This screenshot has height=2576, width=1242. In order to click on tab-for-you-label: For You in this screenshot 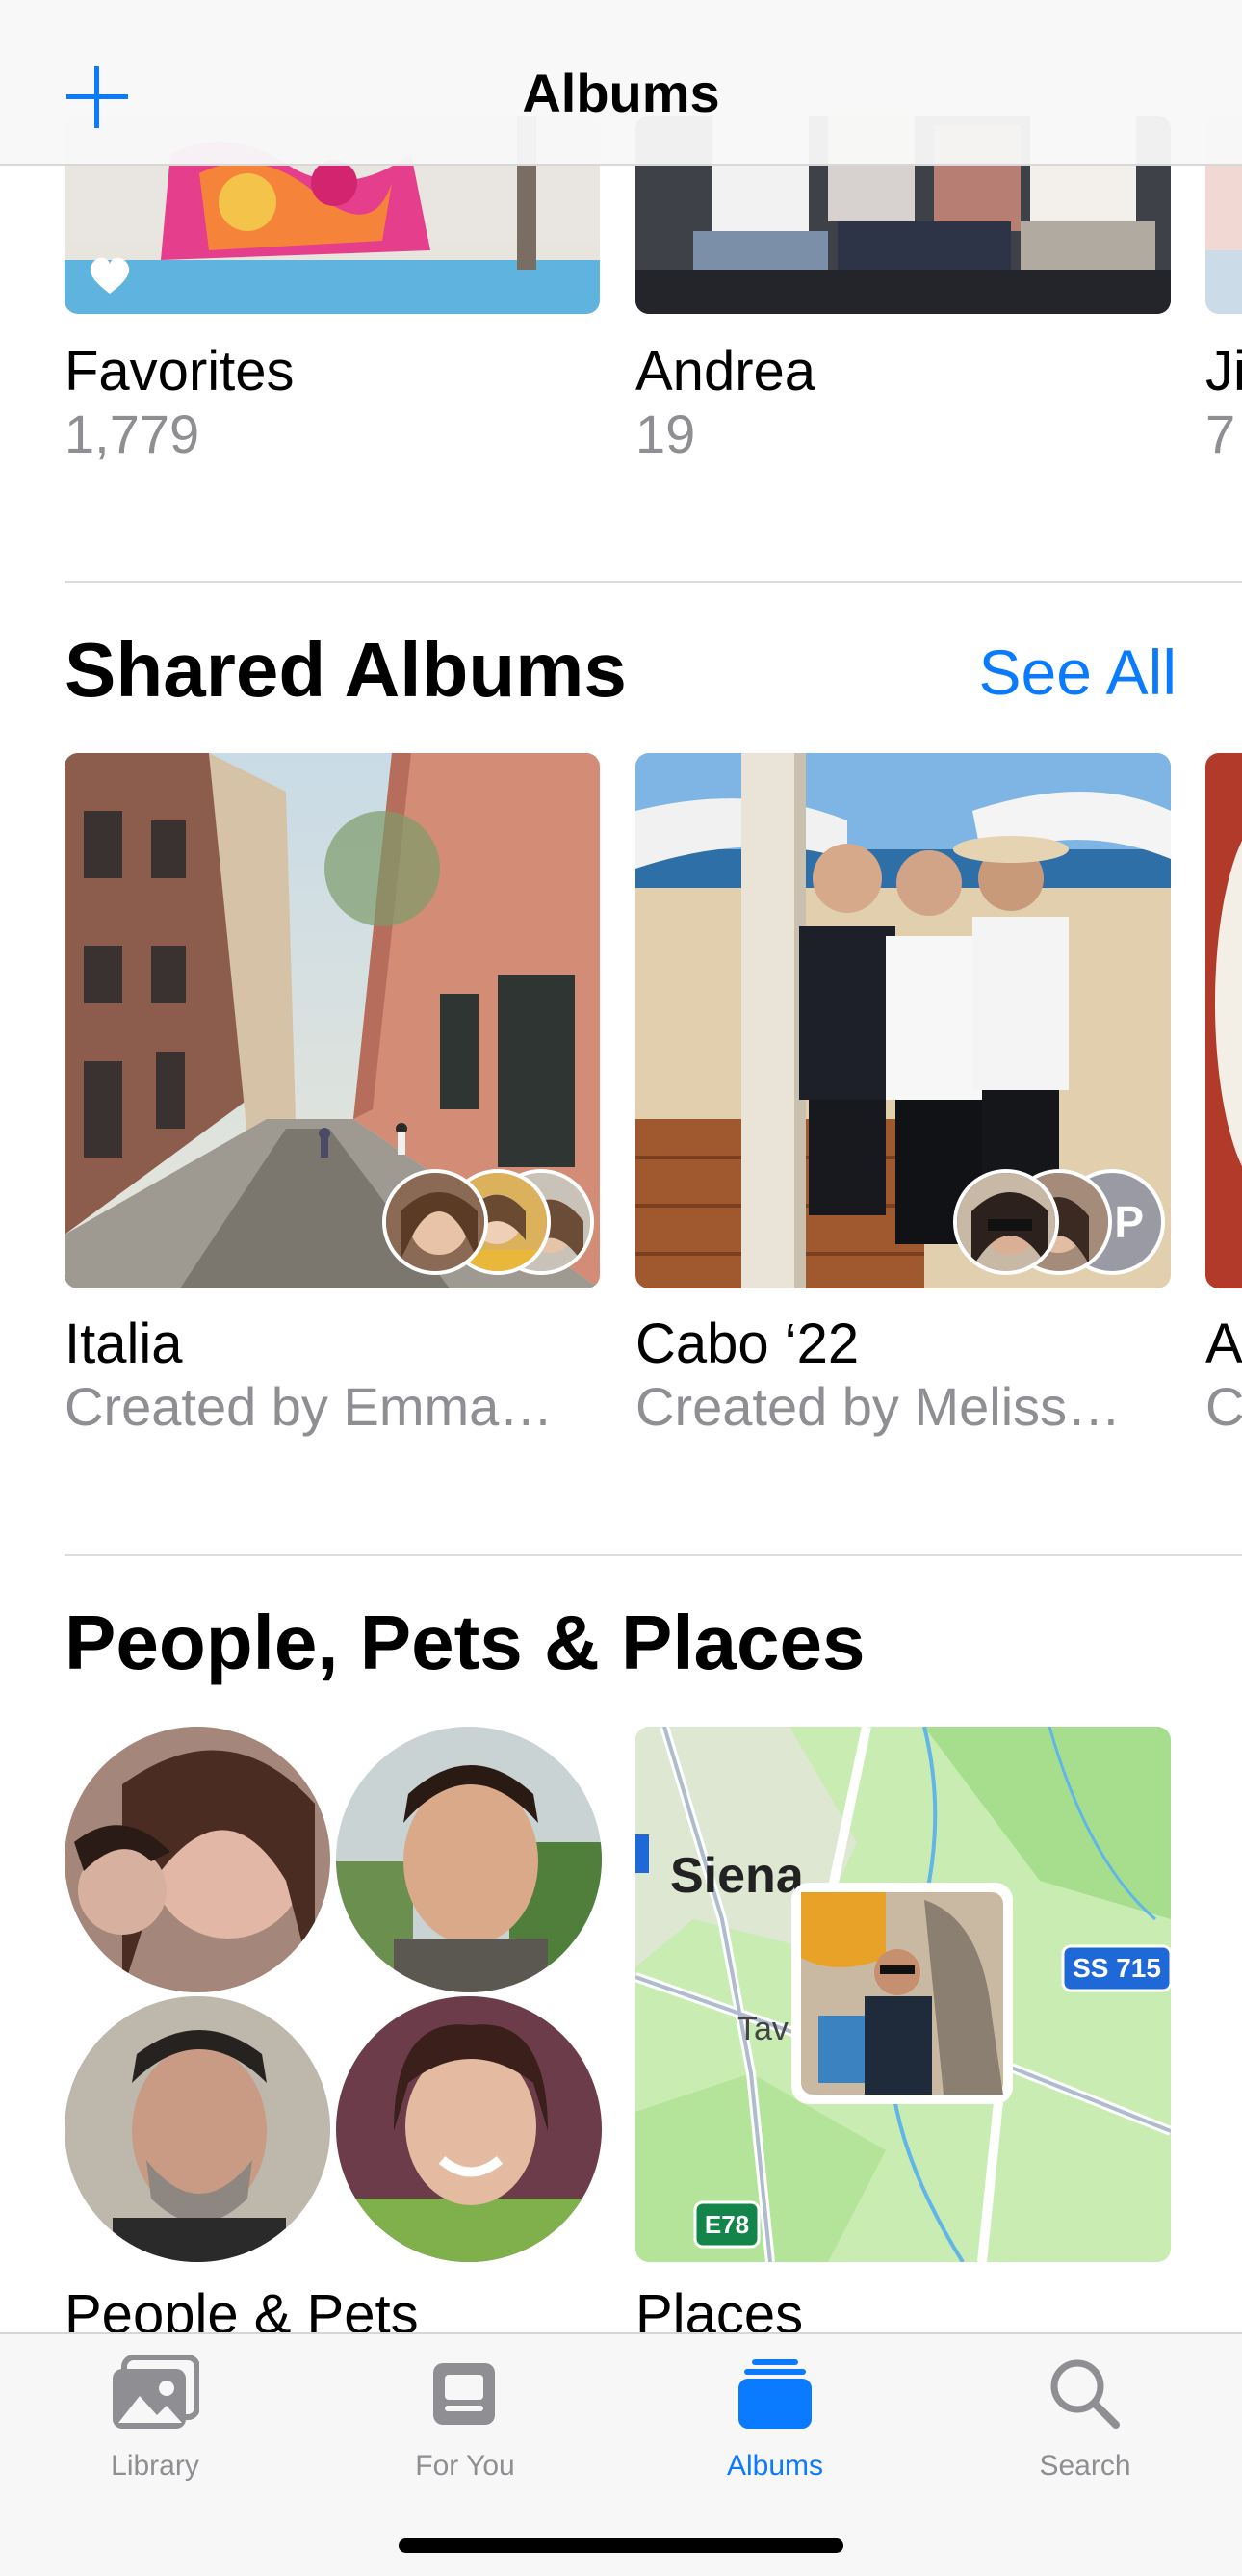, I will do `click(465, 2466)`.